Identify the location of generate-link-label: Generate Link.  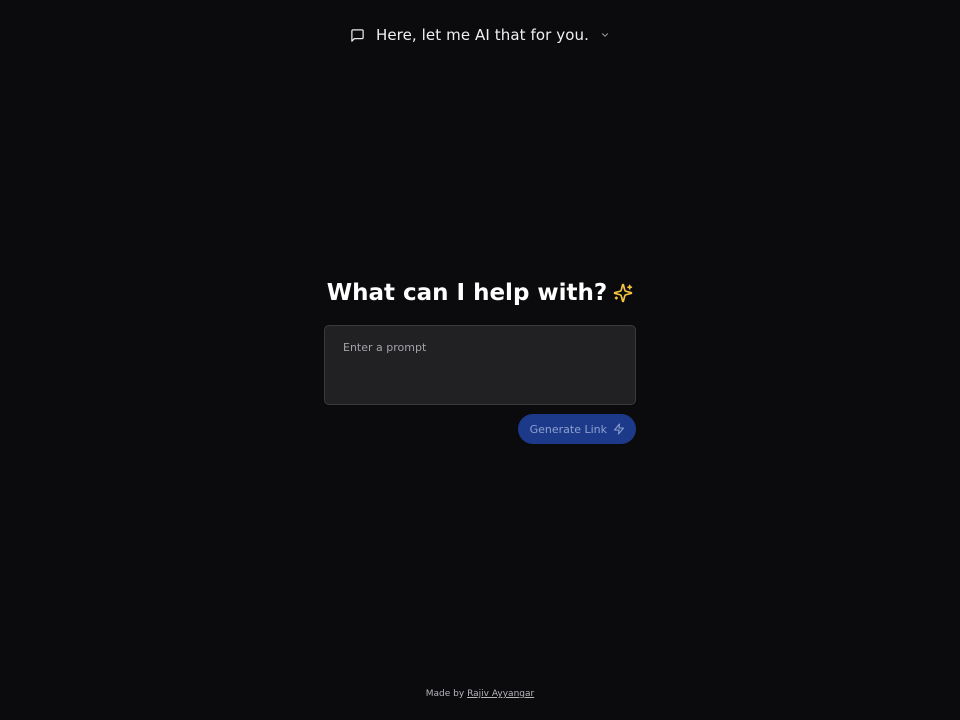
(568, 429).